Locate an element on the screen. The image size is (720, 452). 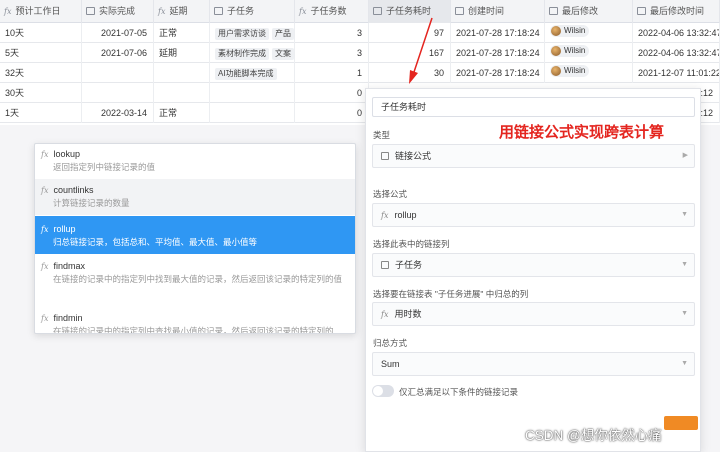
annotation-arrow is located at coordinates (421, 50).